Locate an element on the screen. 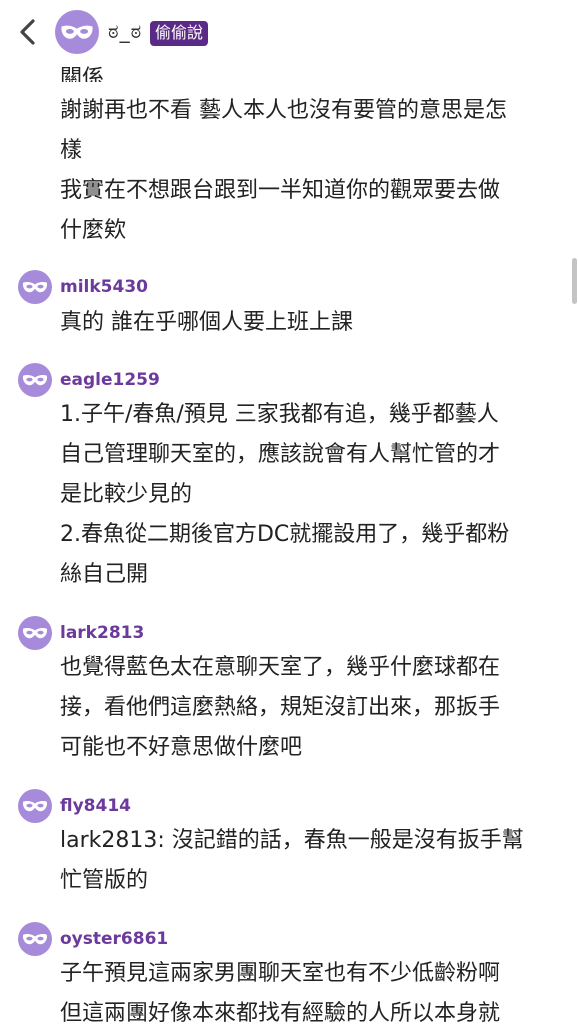 The height and width of the screenshot is (1024, 578). comment-text-line: 忙管版的 is located at coordinates (104, 880).